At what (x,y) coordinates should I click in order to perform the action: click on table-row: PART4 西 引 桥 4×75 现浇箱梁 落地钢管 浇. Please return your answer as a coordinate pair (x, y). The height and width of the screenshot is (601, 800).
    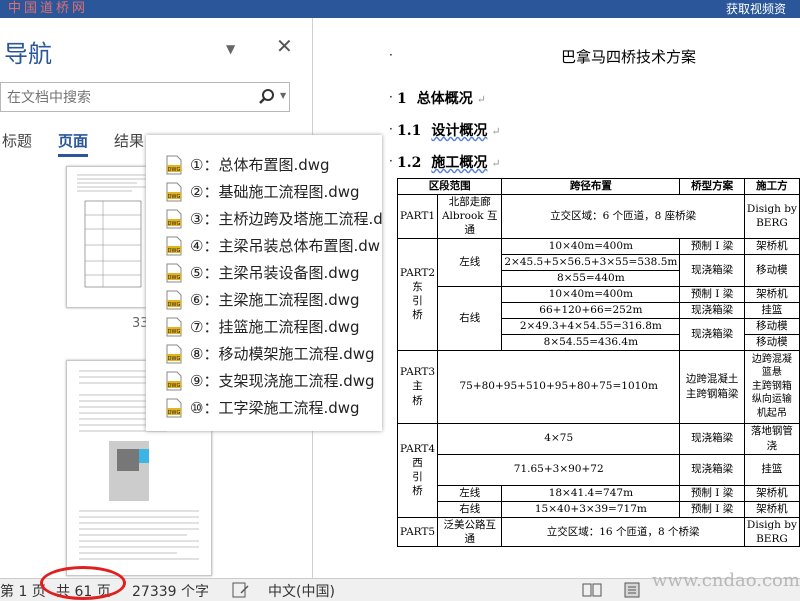
    Looking at the image, I should click on (598, 470).